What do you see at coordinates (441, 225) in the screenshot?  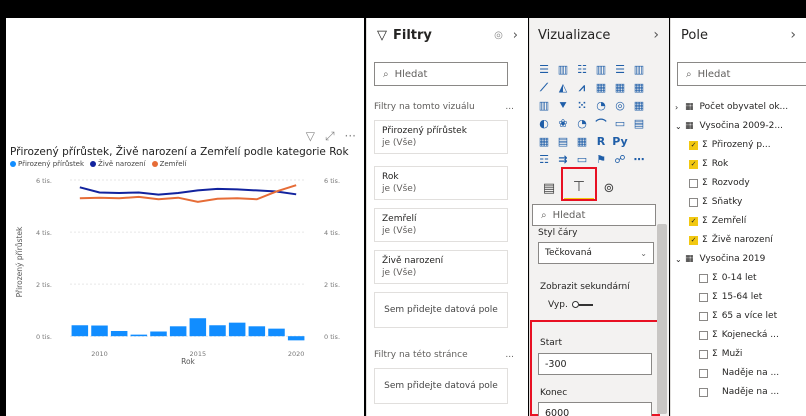 I see `filter-card: Zemřelí je (Vše)` at bounding box center [441, 225].